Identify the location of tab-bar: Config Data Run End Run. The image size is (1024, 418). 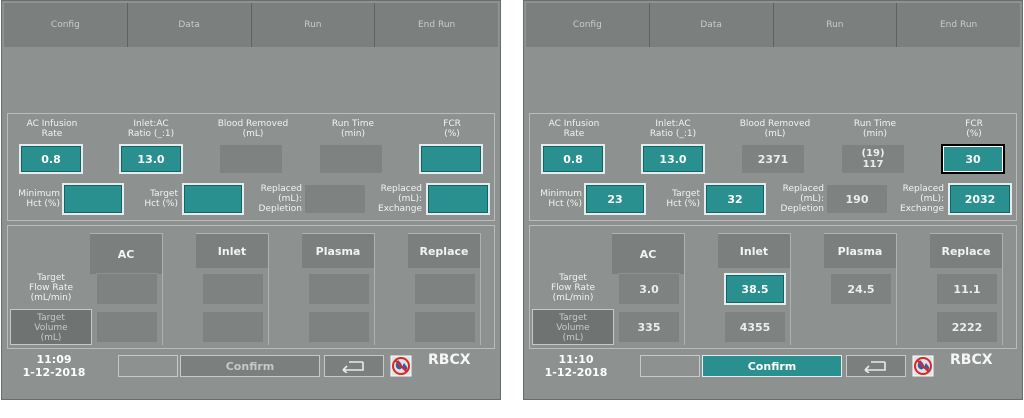
(773, 25).